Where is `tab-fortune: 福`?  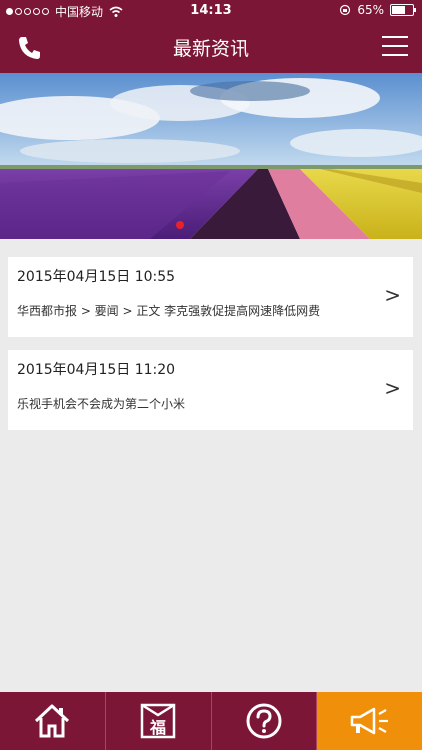
tab-fortune: 福 is located at coordinates (158, 721).